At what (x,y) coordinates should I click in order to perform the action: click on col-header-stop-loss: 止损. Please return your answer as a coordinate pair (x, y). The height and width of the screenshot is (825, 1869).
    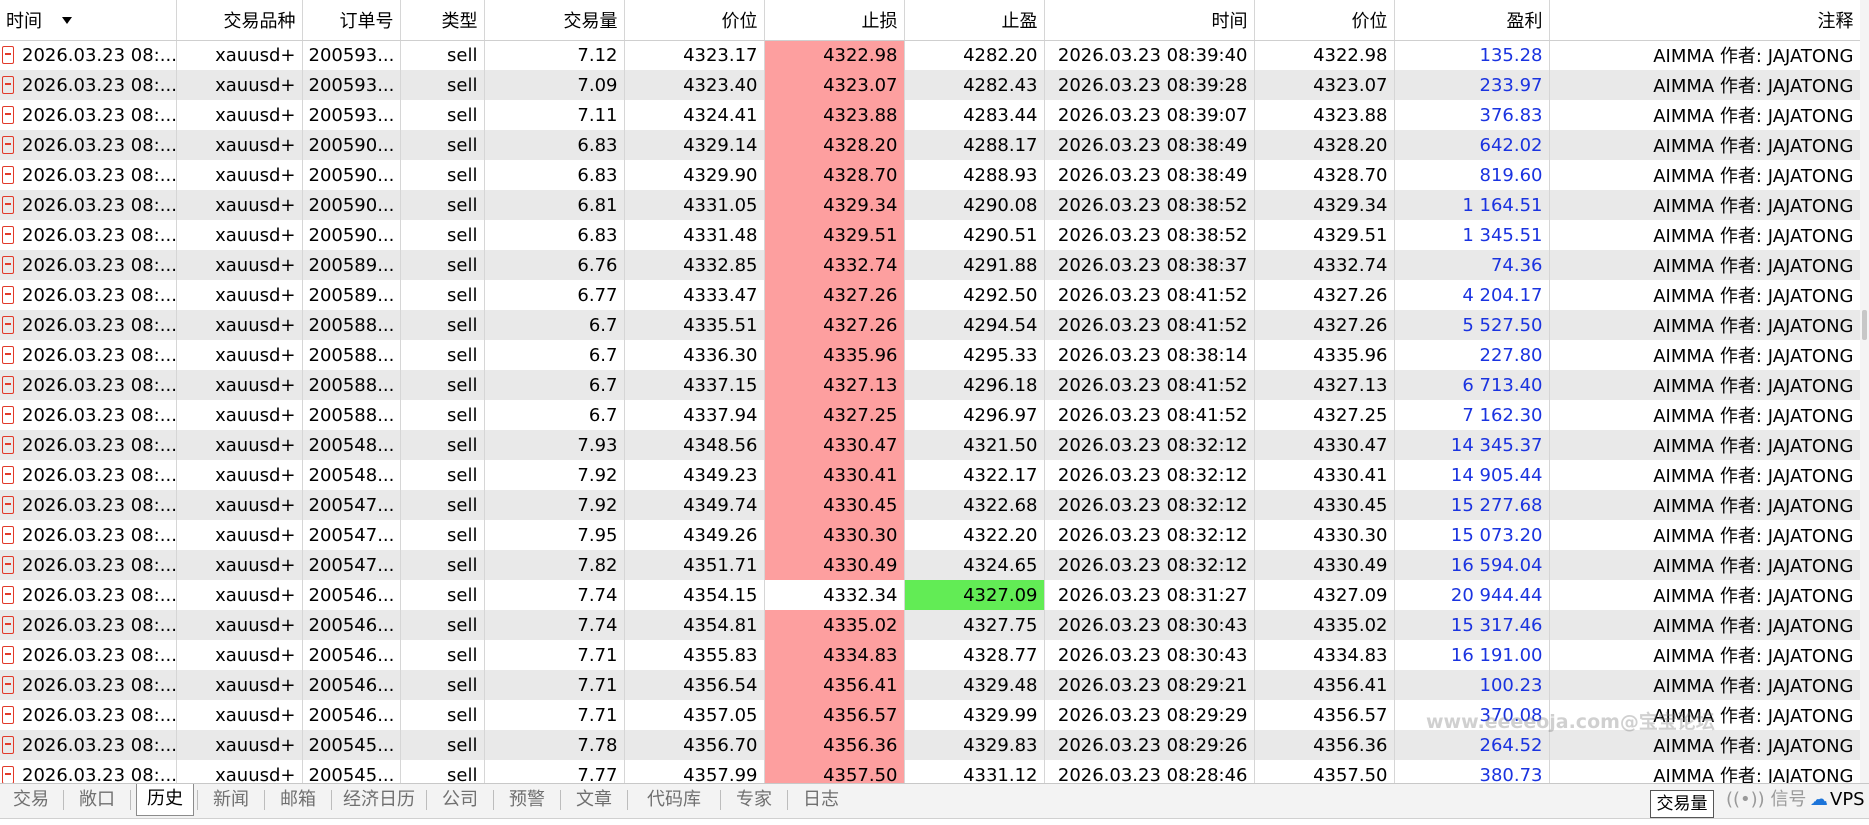
    Looking at the image, I should click on (834, 20).